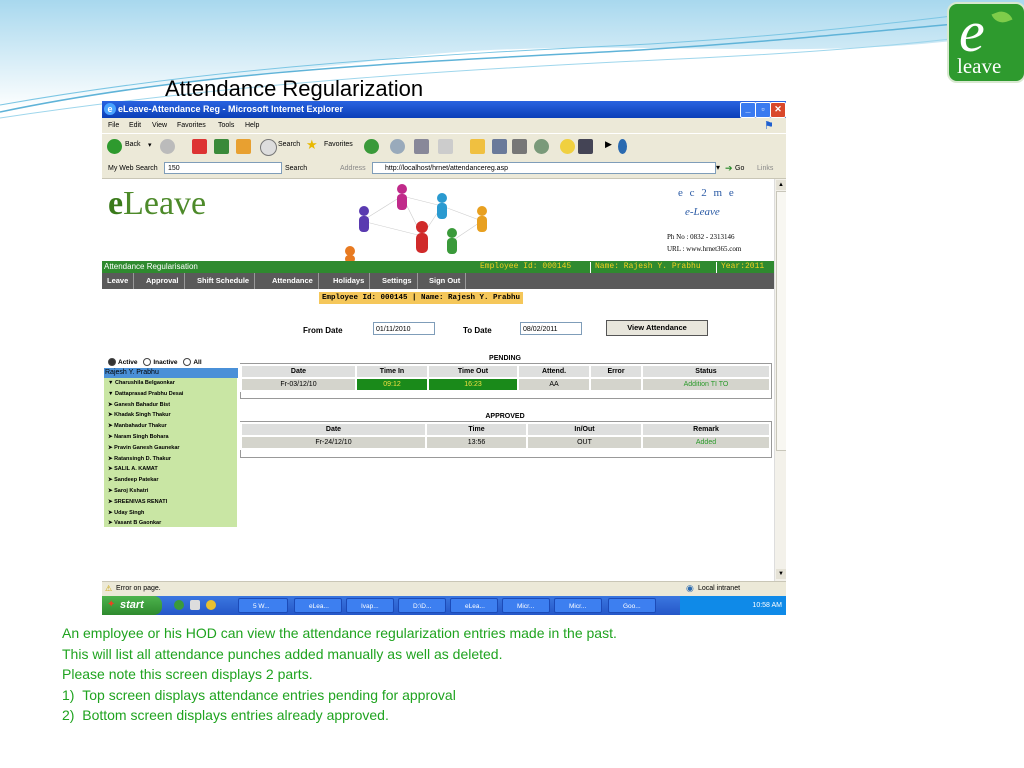 This screenshot has height=768, width=1024. Describe the element at coordinates (765, 168) in the screenshot. I see `links-label: Links` at that location.